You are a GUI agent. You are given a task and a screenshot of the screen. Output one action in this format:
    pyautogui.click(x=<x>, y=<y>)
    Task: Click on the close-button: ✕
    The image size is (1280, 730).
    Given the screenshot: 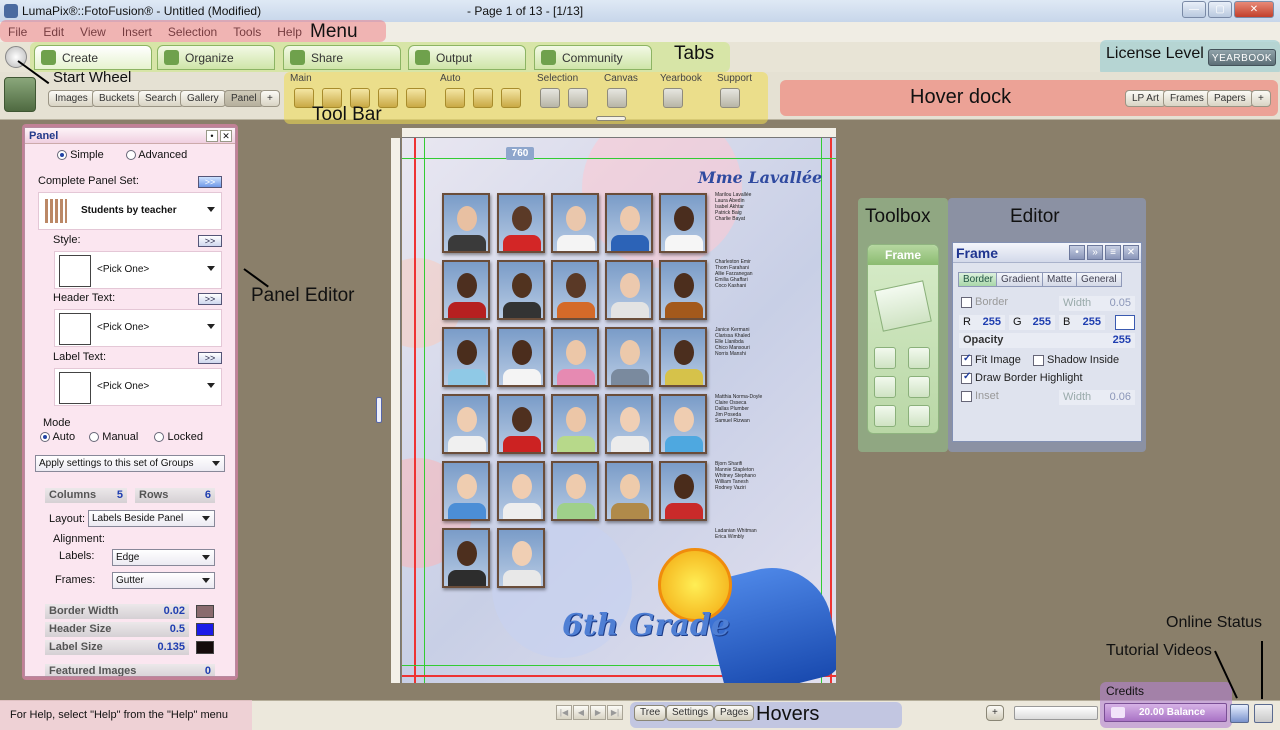 What is the action you would take?
    pyautogui.click(x=1254, y=9)
    